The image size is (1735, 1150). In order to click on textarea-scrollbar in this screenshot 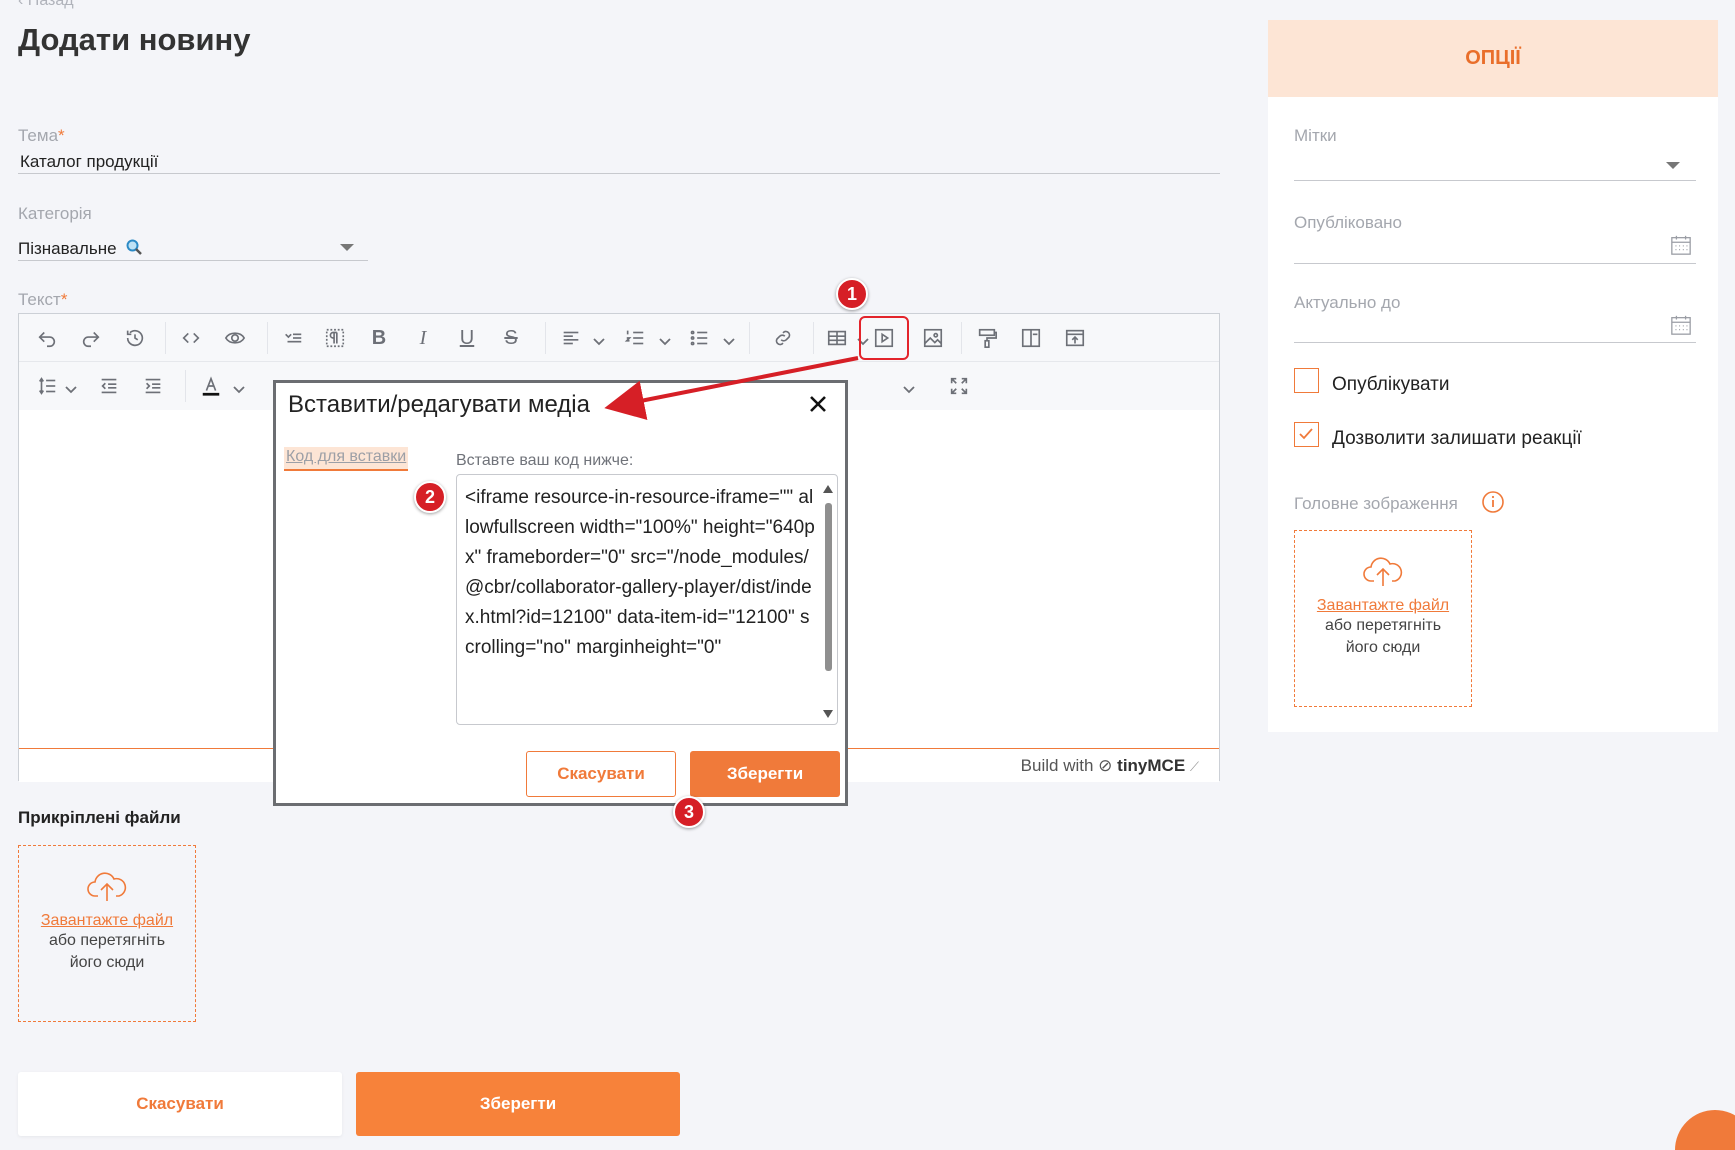, I will do `click(828, 599)`.